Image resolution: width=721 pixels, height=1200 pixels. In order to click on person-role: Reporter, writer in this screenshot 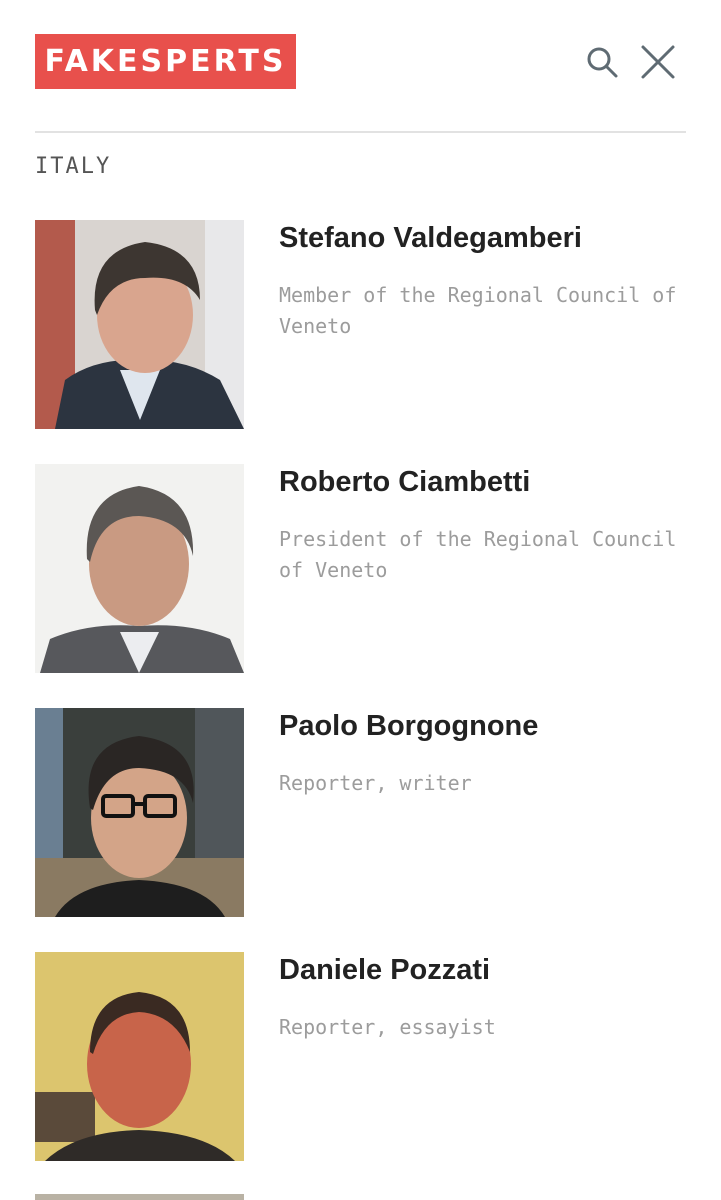, I will do `click(375, 783)`.